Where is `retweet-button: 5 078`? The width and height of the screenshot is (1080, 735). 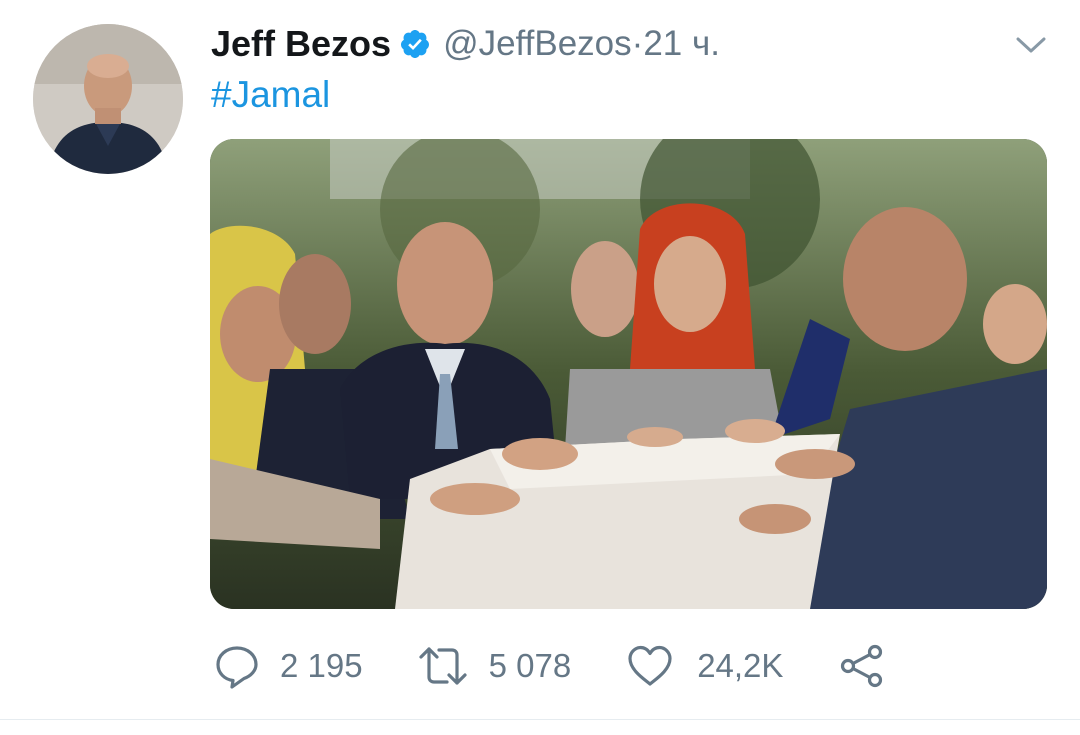 retweet-button: 5 078 is located at coordinates (494, 666).